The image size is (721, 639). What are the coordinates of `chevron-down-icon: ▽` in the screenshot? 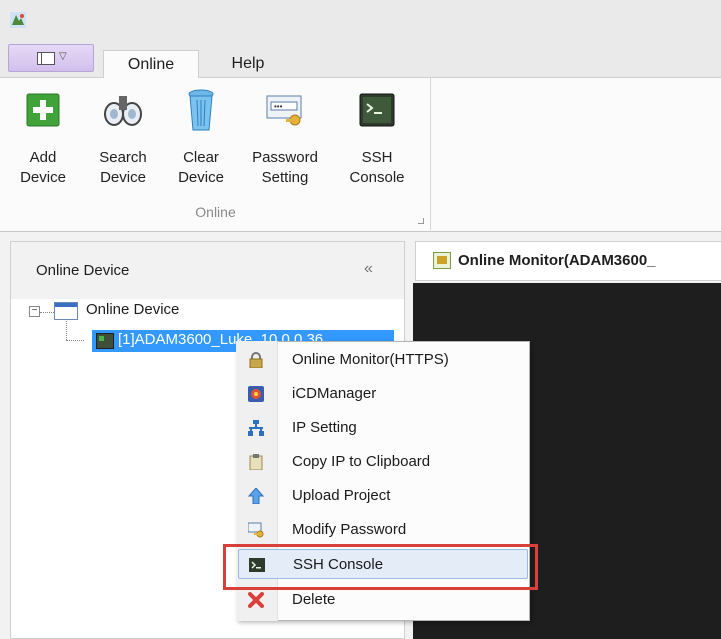 It's located at (63, 56).